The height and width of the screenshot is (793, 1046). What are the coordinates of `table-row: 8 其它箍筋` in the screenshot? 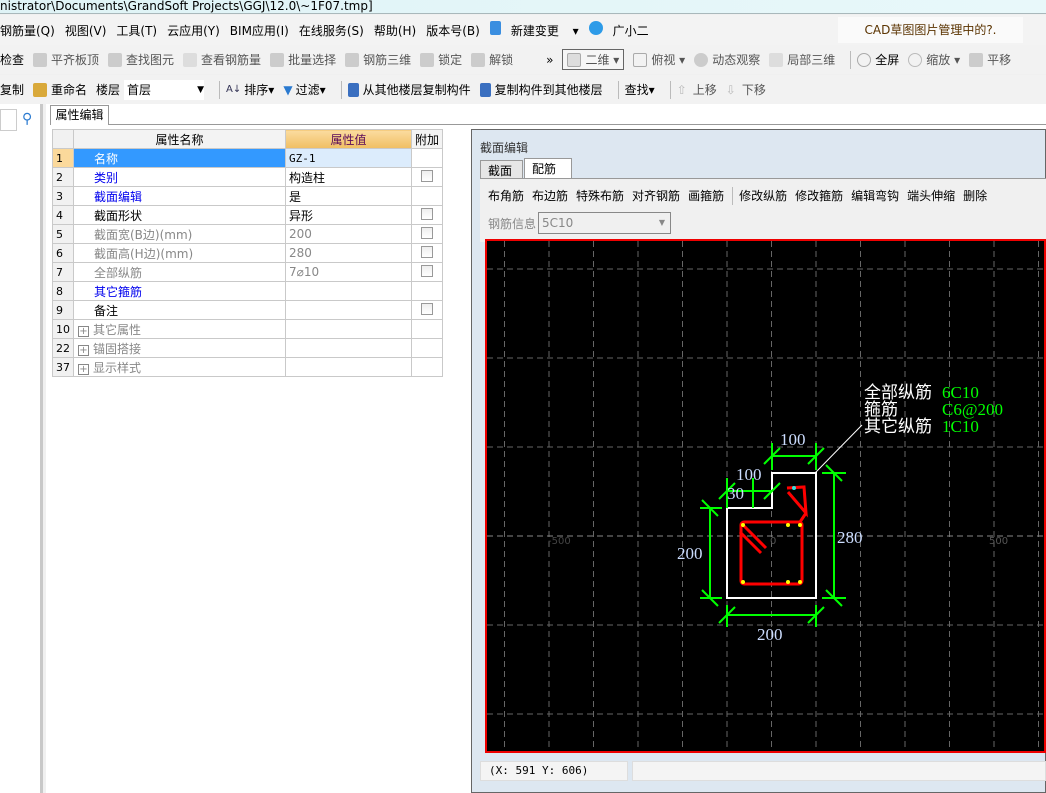 It's located at (248, 291).